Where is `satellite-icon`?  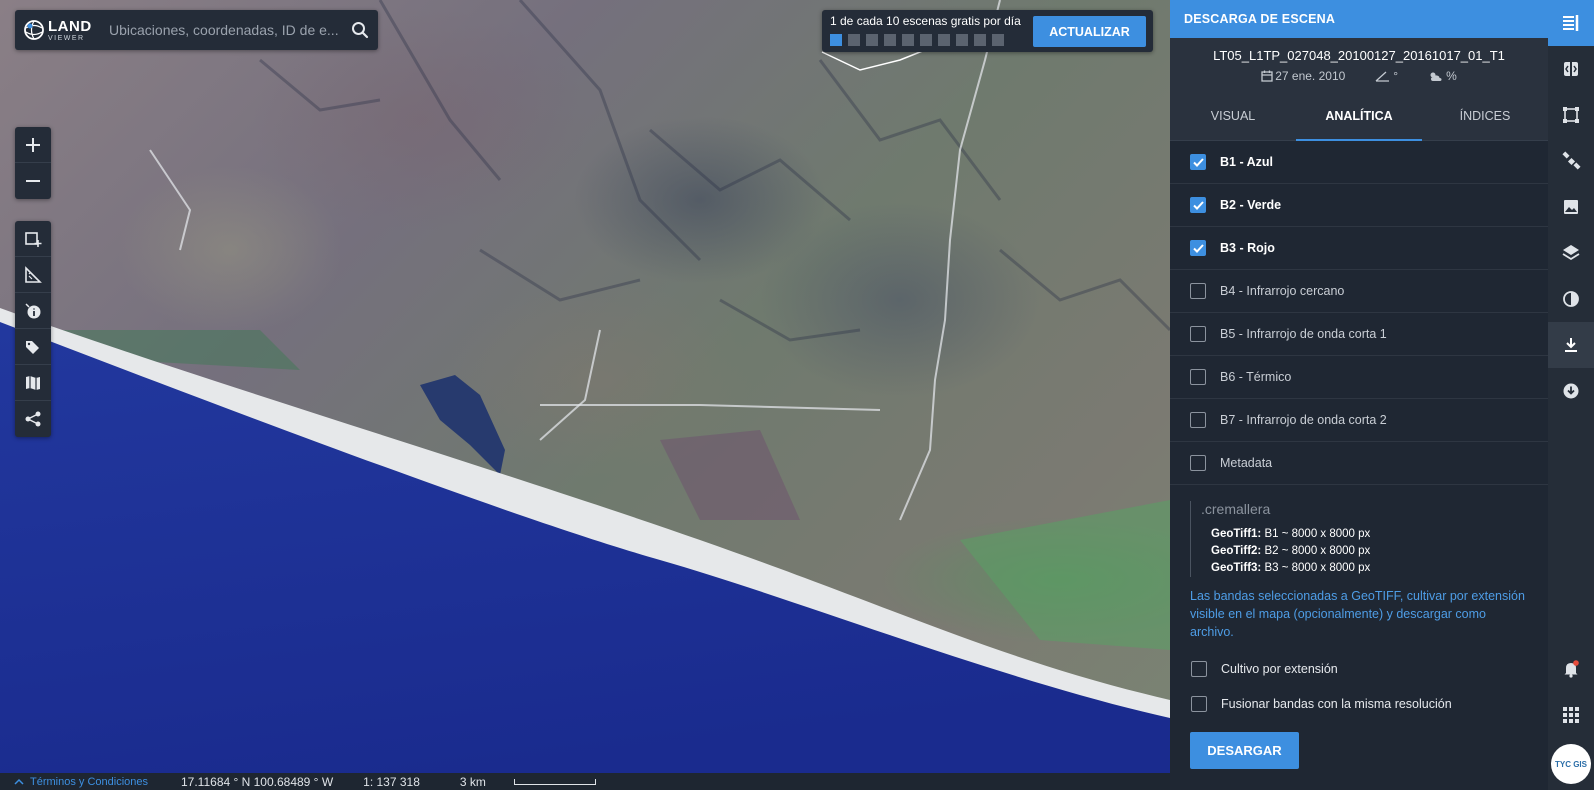
satellite-icon is located at coordinates (1571, 160).